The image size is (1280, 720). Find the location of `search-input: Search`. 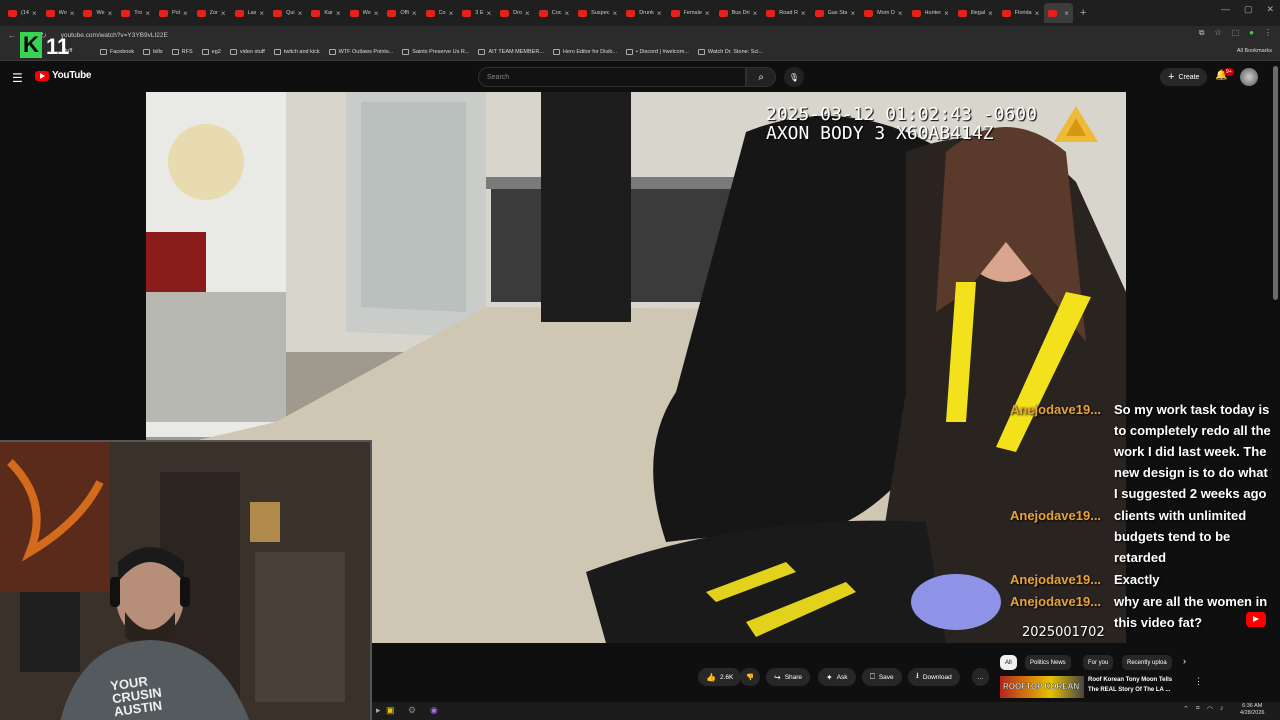

search-input: Search is located at coordinates (612, 77).